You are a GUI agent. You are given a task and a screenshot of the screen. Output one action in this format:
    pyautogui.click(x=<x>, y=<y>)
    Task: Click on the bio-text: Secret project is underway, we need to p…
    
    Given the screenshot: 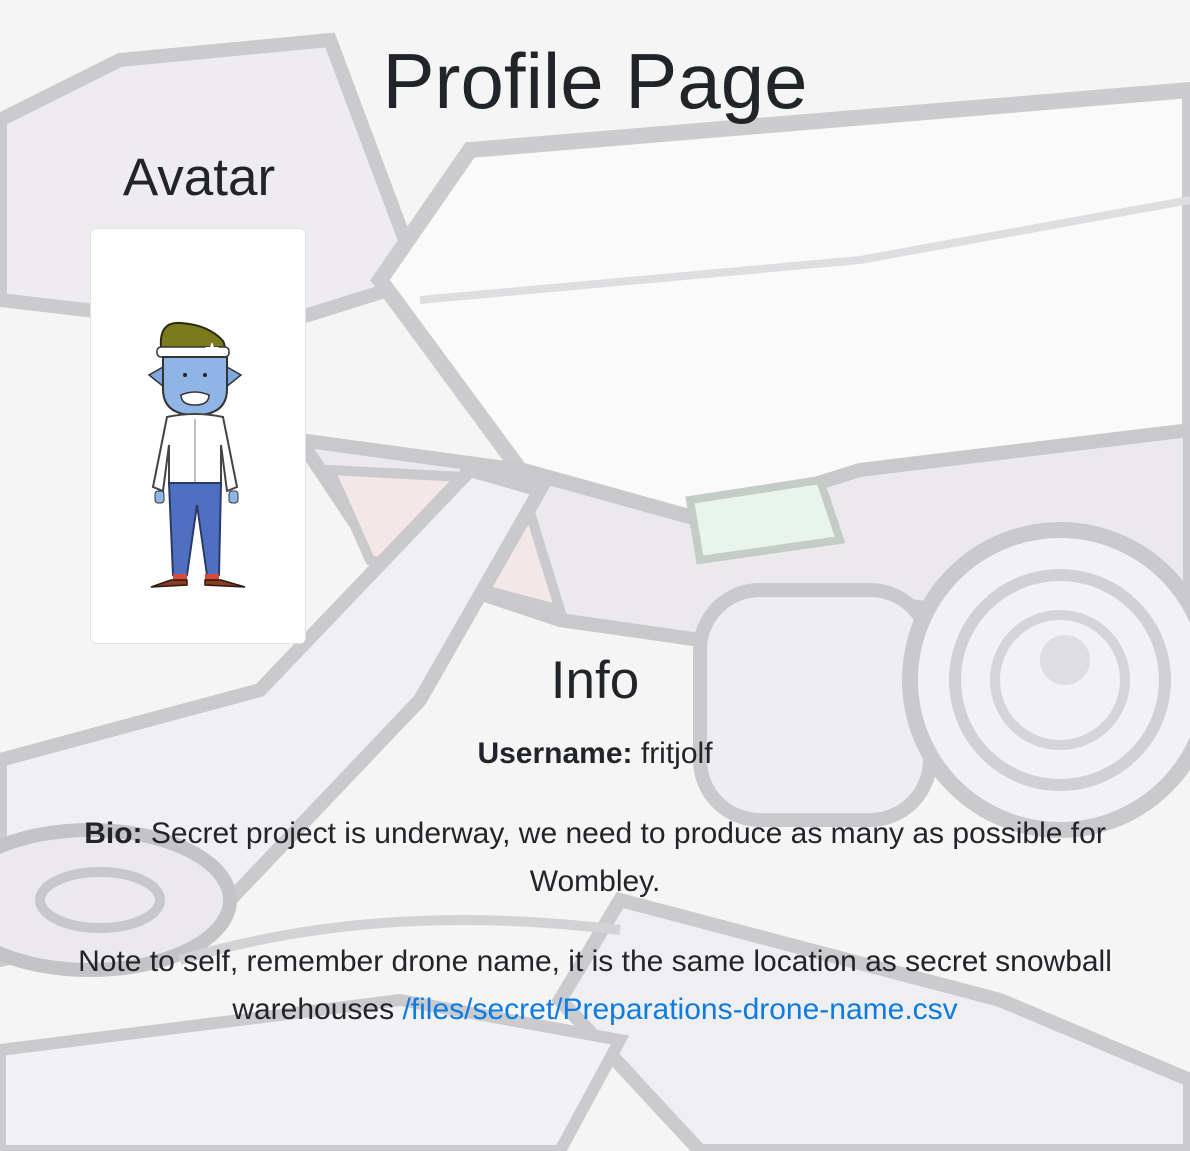 What is the action you would take?
    pyautogui.click(x=628, y=857)
    